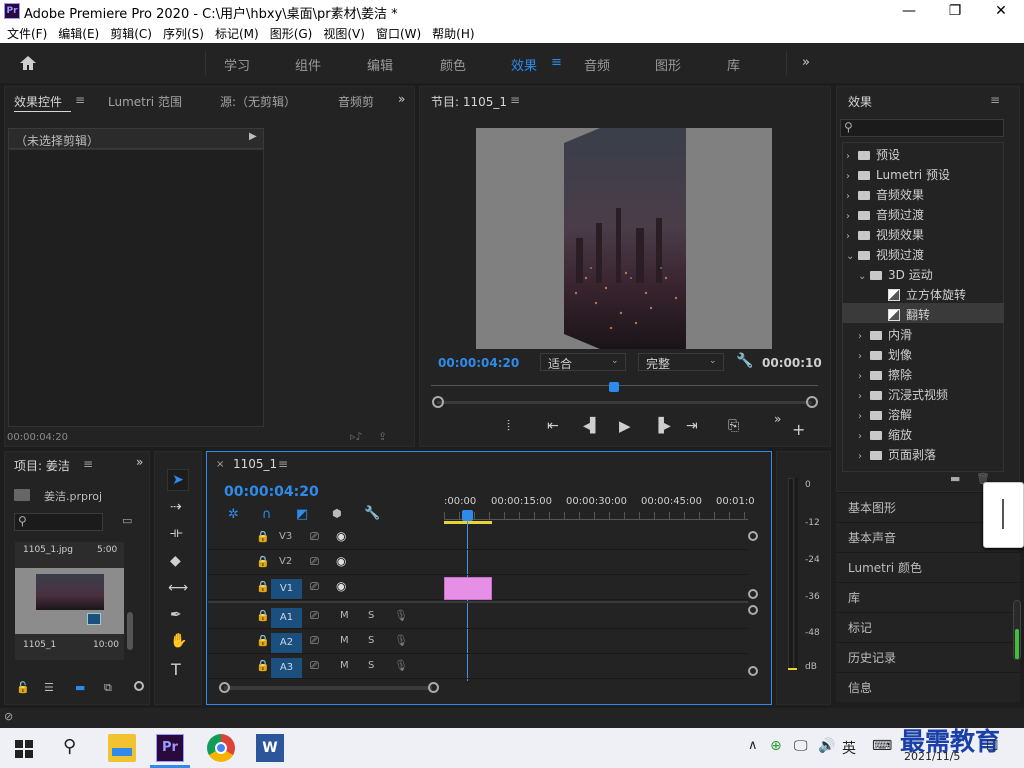  What do you see at coordinates (139, 462) in the screenshot?
I see `project-overflow-icon: »` at bounding box center [139, 462].